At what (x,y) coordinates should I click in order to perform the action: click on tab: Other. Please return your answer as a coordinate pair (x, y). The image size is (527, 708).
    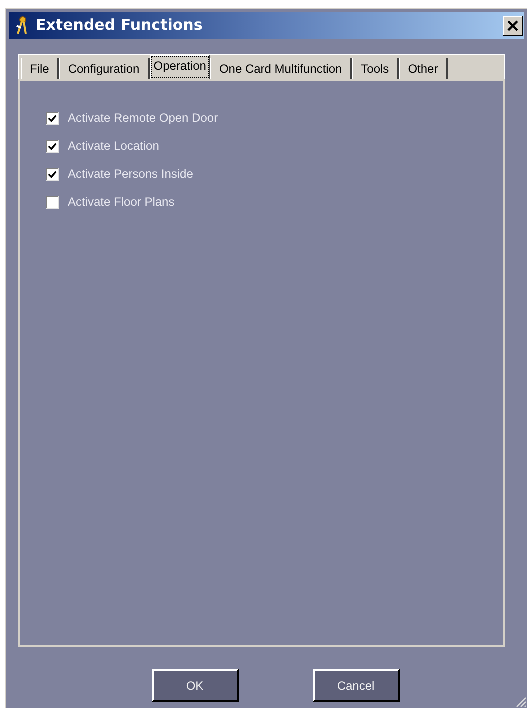
    Looking at the image, I should click on (423, 68).